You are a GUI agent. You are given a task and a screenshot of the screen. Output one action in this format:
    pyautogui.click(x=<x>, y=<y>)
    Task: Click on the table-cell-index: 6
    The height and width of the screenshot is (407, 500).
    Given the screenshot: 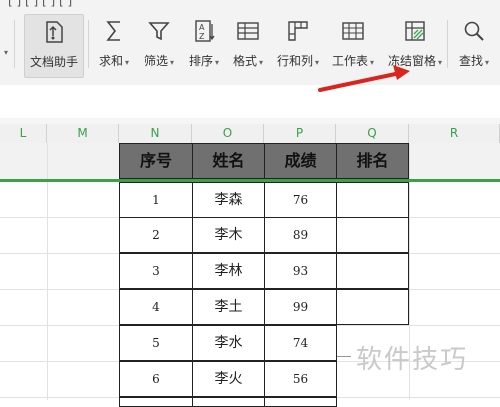 What is the action you would take?
    pyautogui.click(x=156, y=379)
    